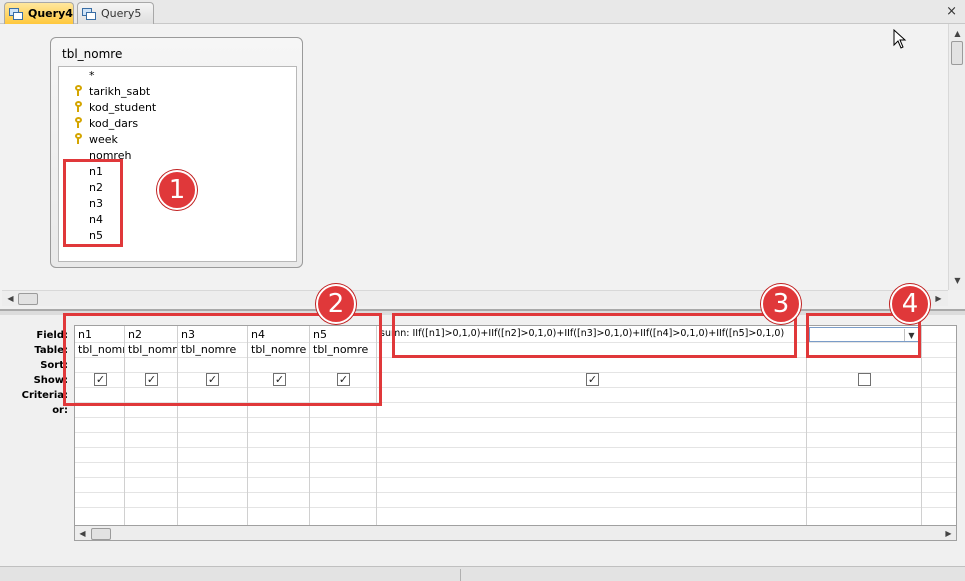  I want to click on mouse-cursor-icon, so click(900, 39).